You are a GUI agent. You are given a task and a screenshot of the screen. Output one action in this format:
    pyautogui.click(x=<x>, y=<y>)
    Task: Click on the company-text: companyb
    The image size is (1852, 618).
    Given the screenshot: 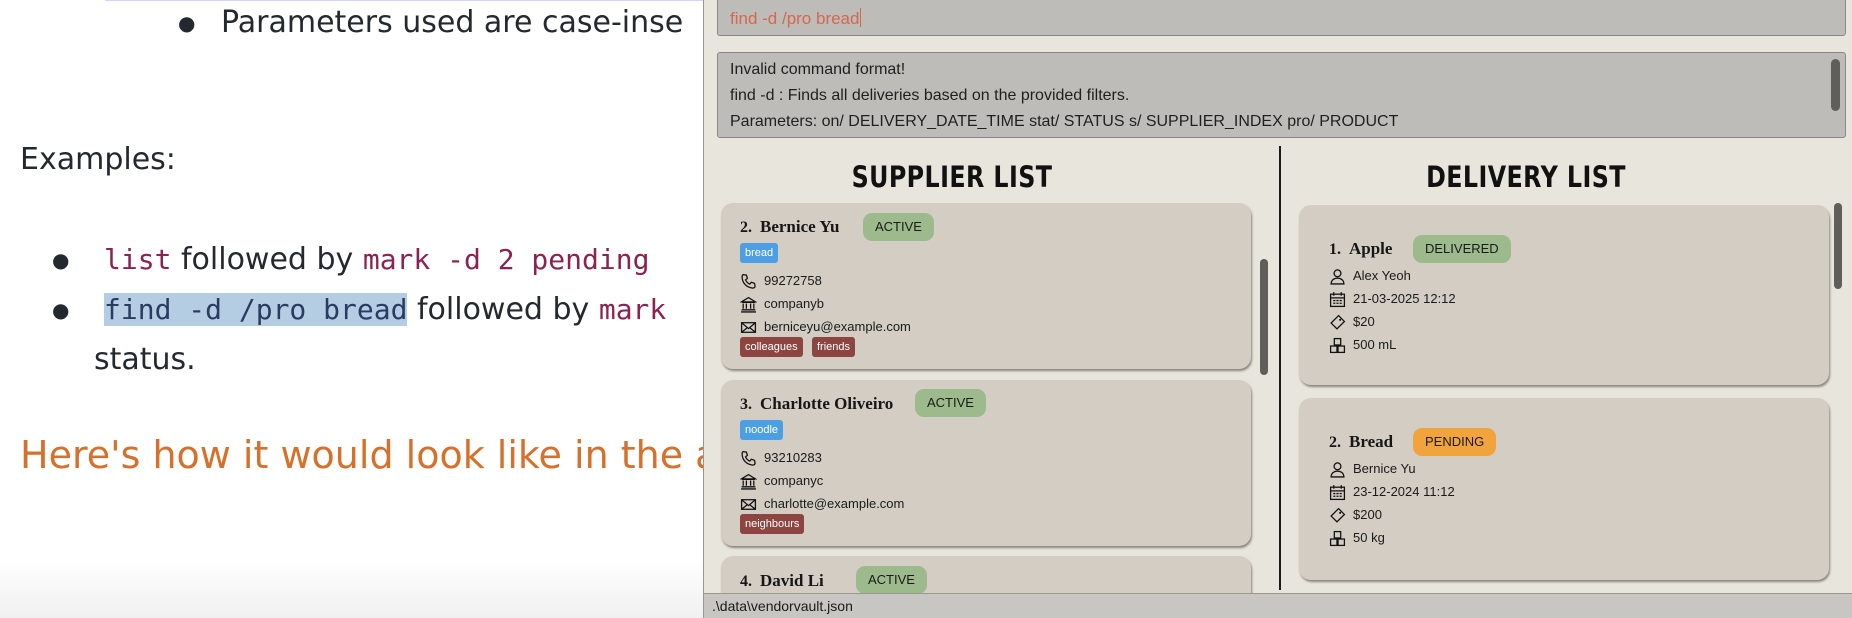 What is the action you would take?
    pyautogui.click(x=794, y=303)
    